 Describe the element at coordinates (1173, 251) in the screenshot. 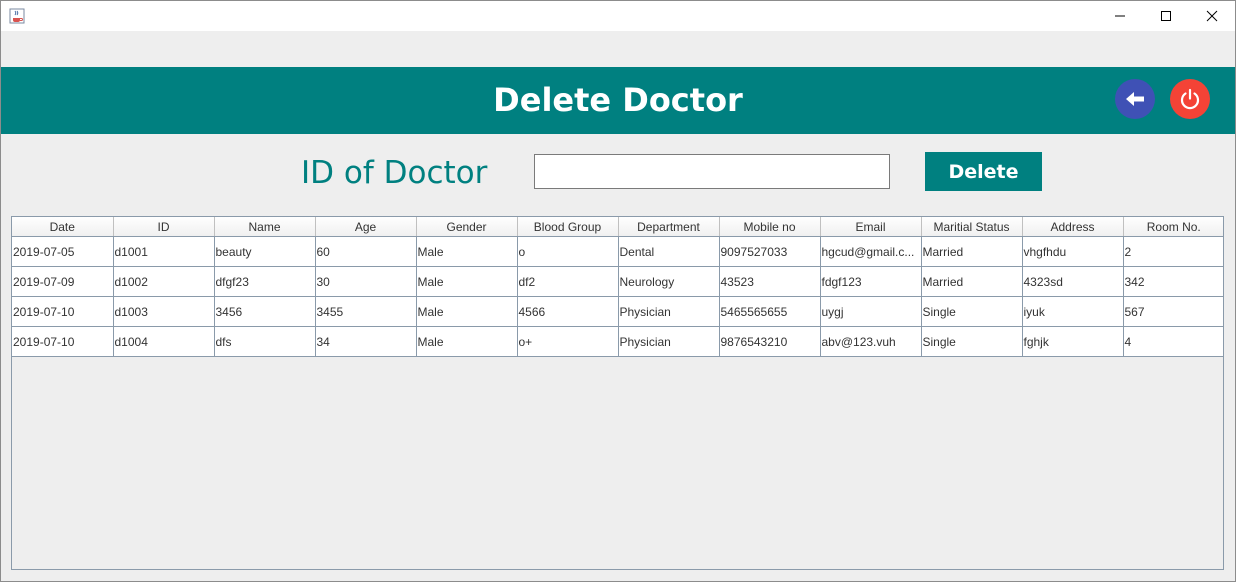

I see `table-cell: 2` at that location.